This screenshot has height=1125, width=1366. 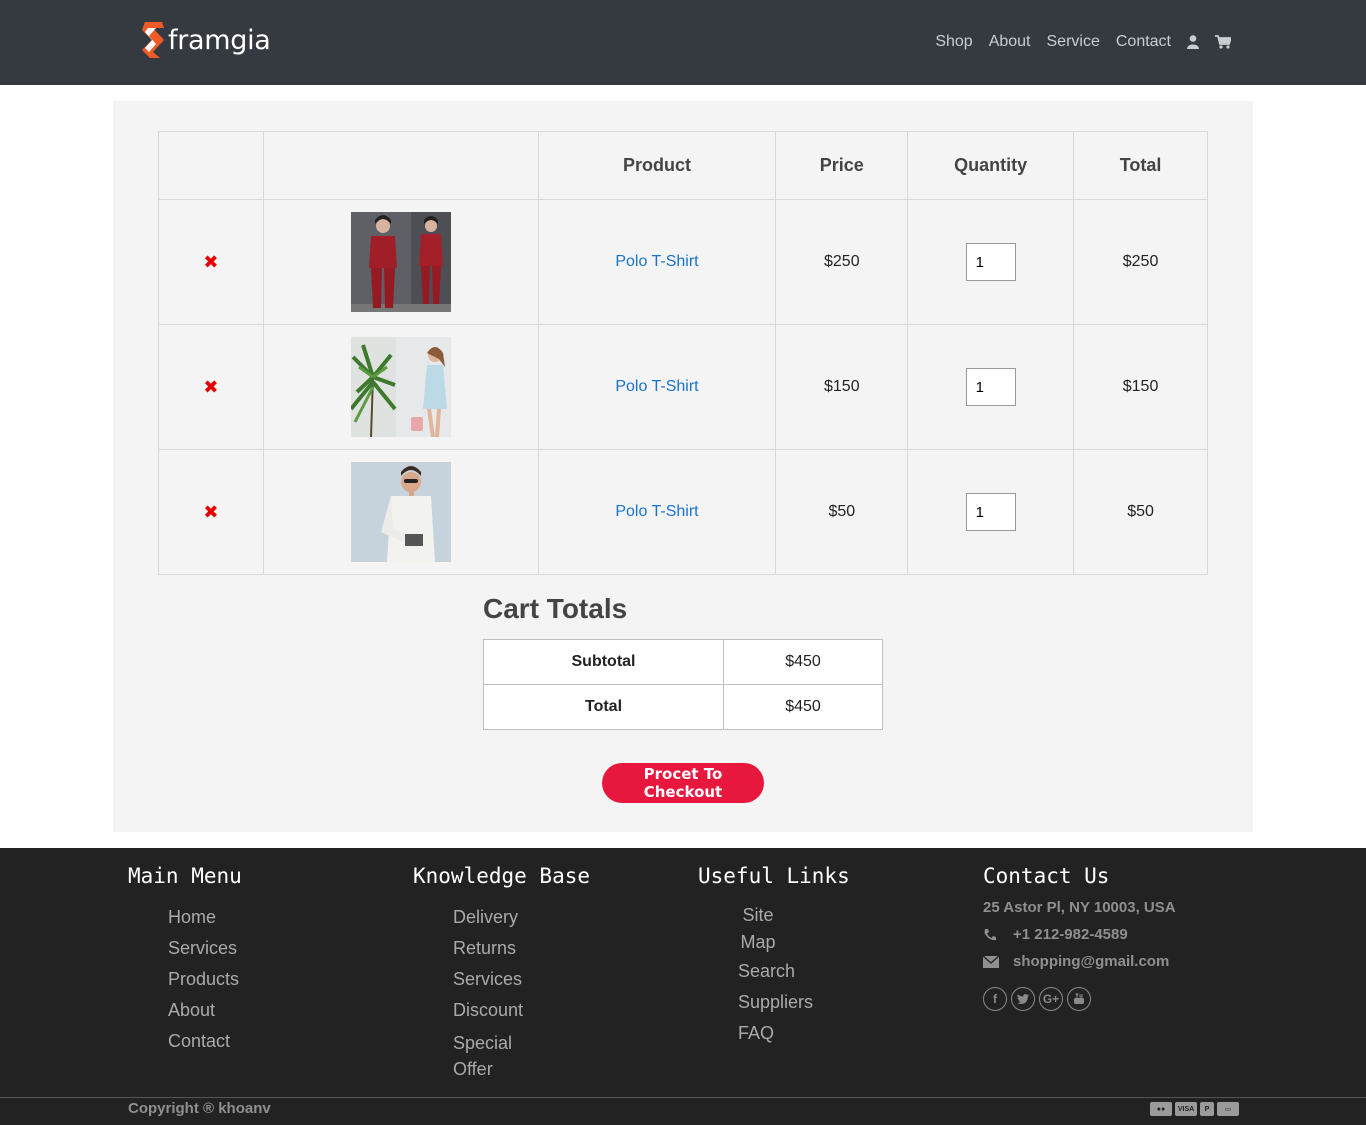 I want to click on twitter-icon, so click(x=1023, y=999).